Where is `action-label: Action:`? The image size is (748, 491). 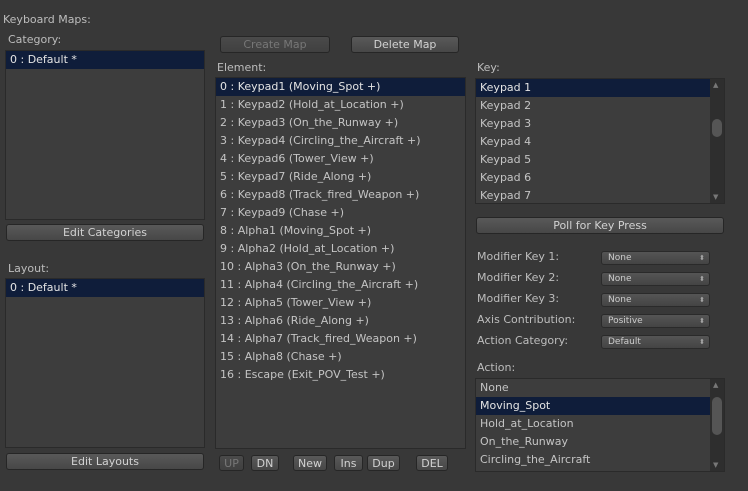 action-label: Action: is located at coordinates (496, 367).